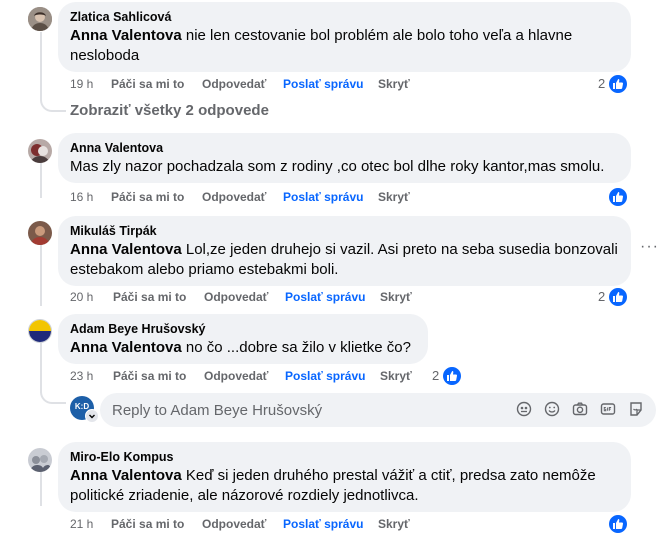 The image size is (671, 544). Describe the element at coordinates (636, 409) in the screenshot. I see `sticker-icon` at that location.